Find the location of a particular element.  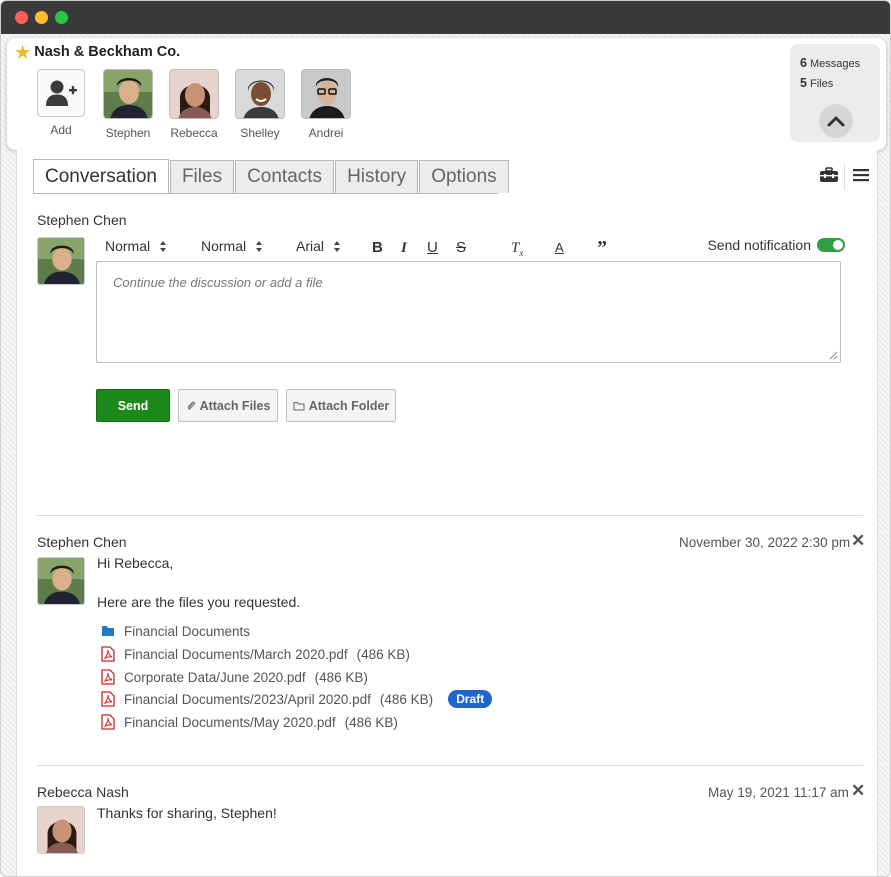

folder-outline-icon is located at coordinates (299, 405).